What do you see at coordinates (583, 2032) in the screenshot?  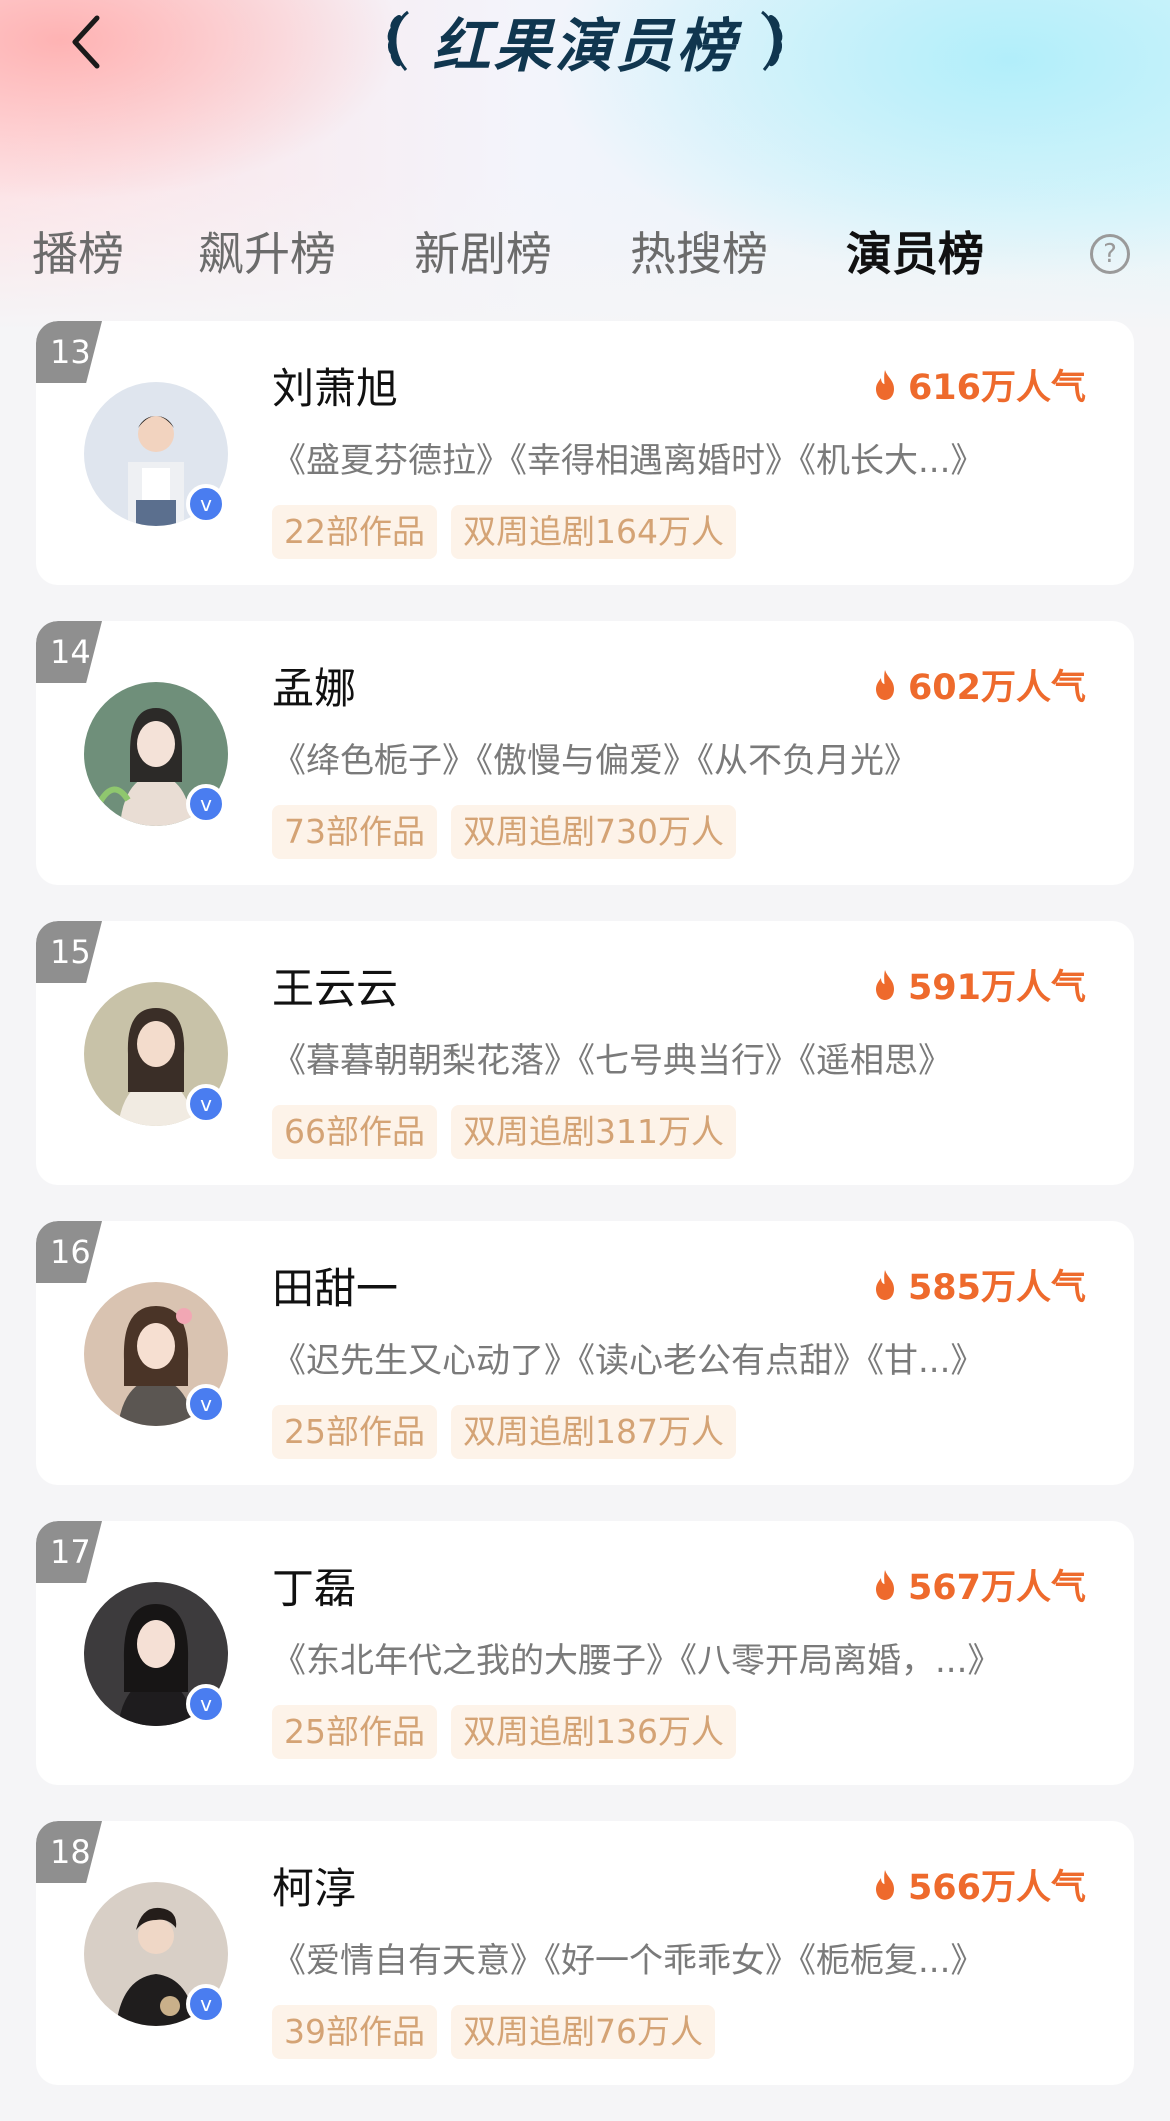 I see `followers-tag: 双周追剧76万人` at bounding box center [583, 2032].